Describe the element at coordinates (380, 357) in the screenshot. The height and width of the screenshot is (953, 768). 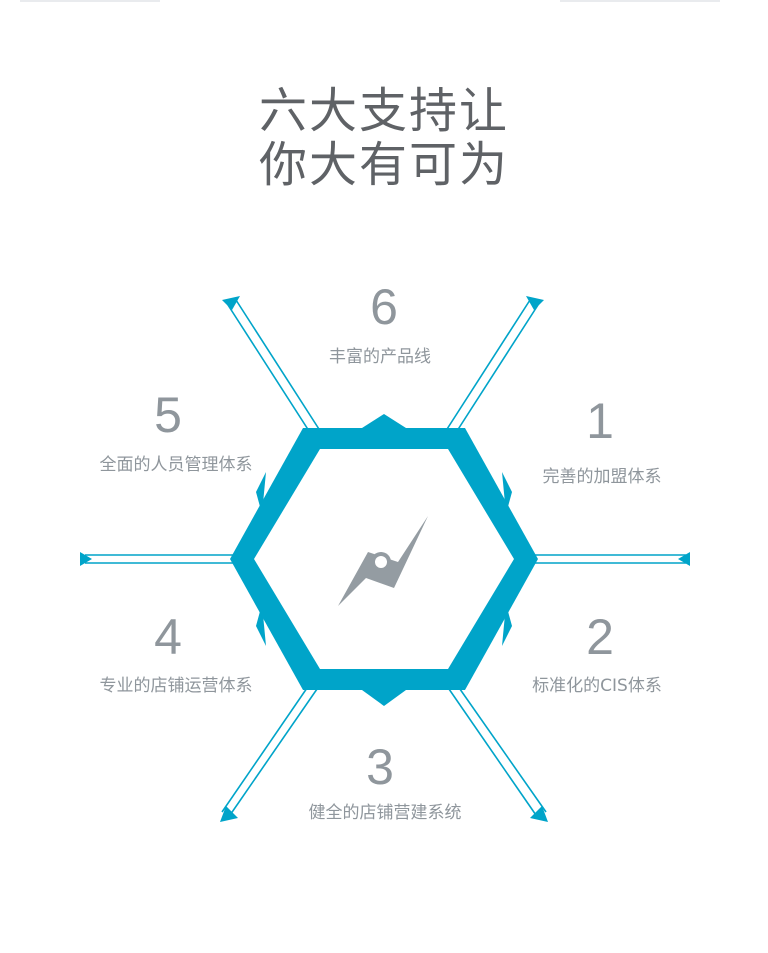
I see `node-label: 丰富的产品线` at that location.